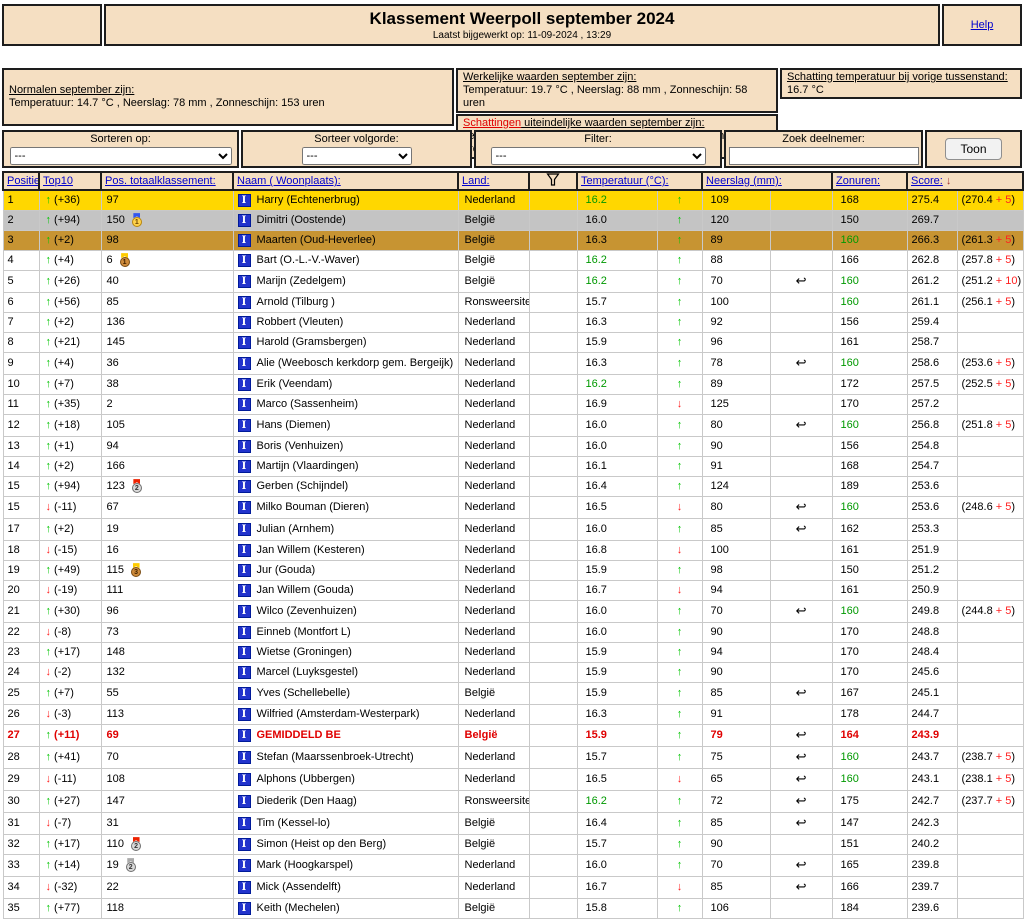  Describe the element at coordinates (493, 844) in the screenshot. I see `country-cell: België` at that location.